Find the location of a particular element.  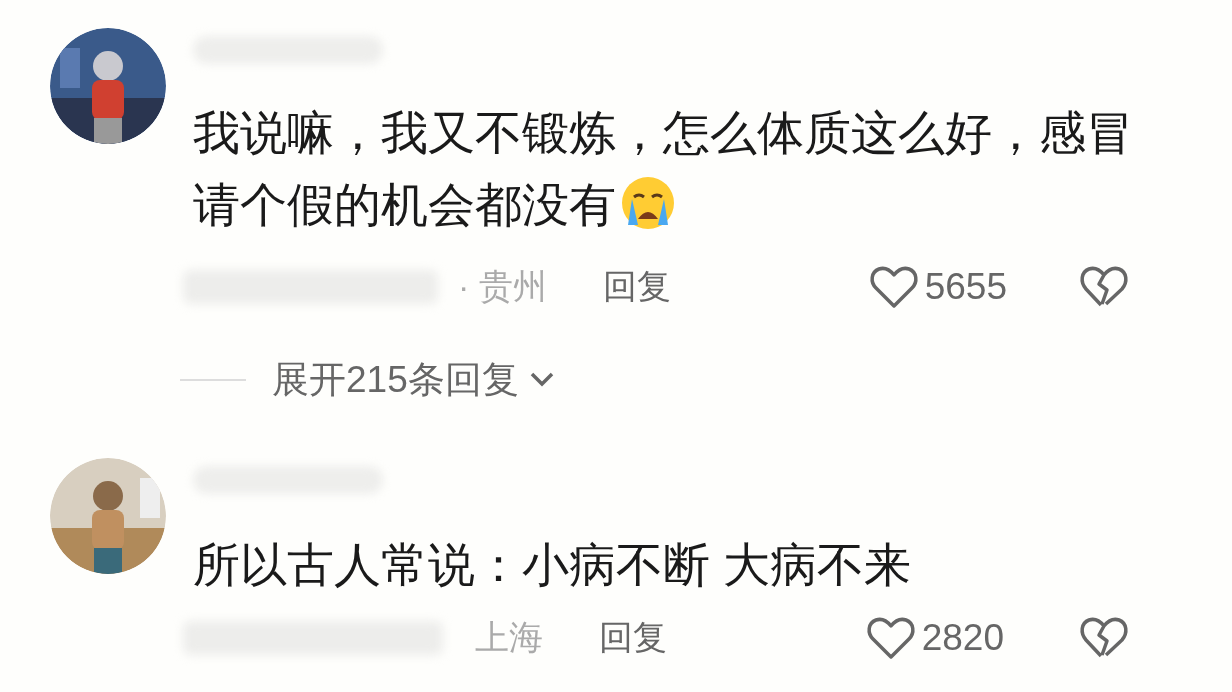

like-button: 2820 is located at coordinates (934, 638).